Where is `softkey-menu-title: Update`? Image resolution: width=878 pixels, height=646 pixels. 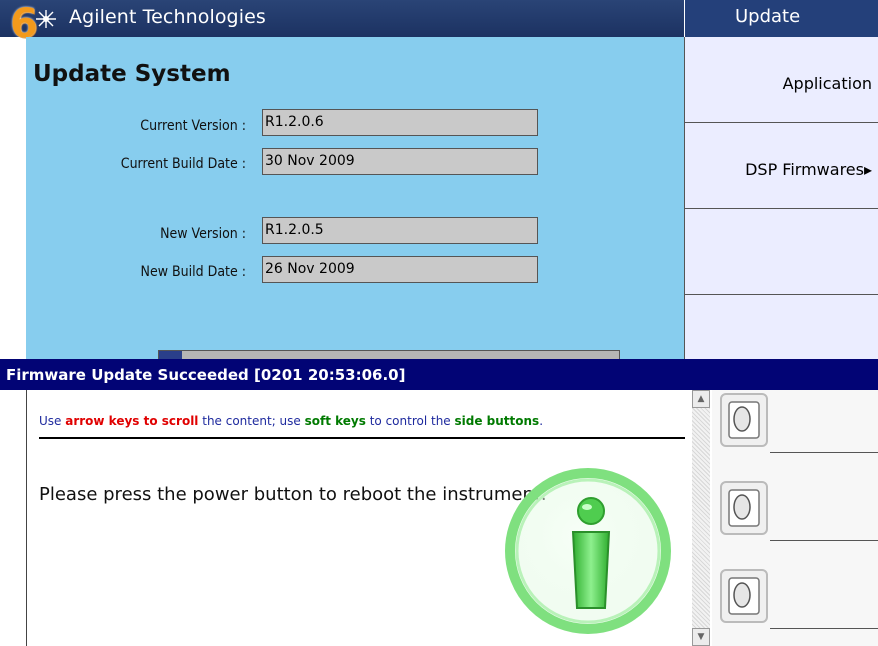 softkey-menu-title: Update is located at coordinates (781, 18).